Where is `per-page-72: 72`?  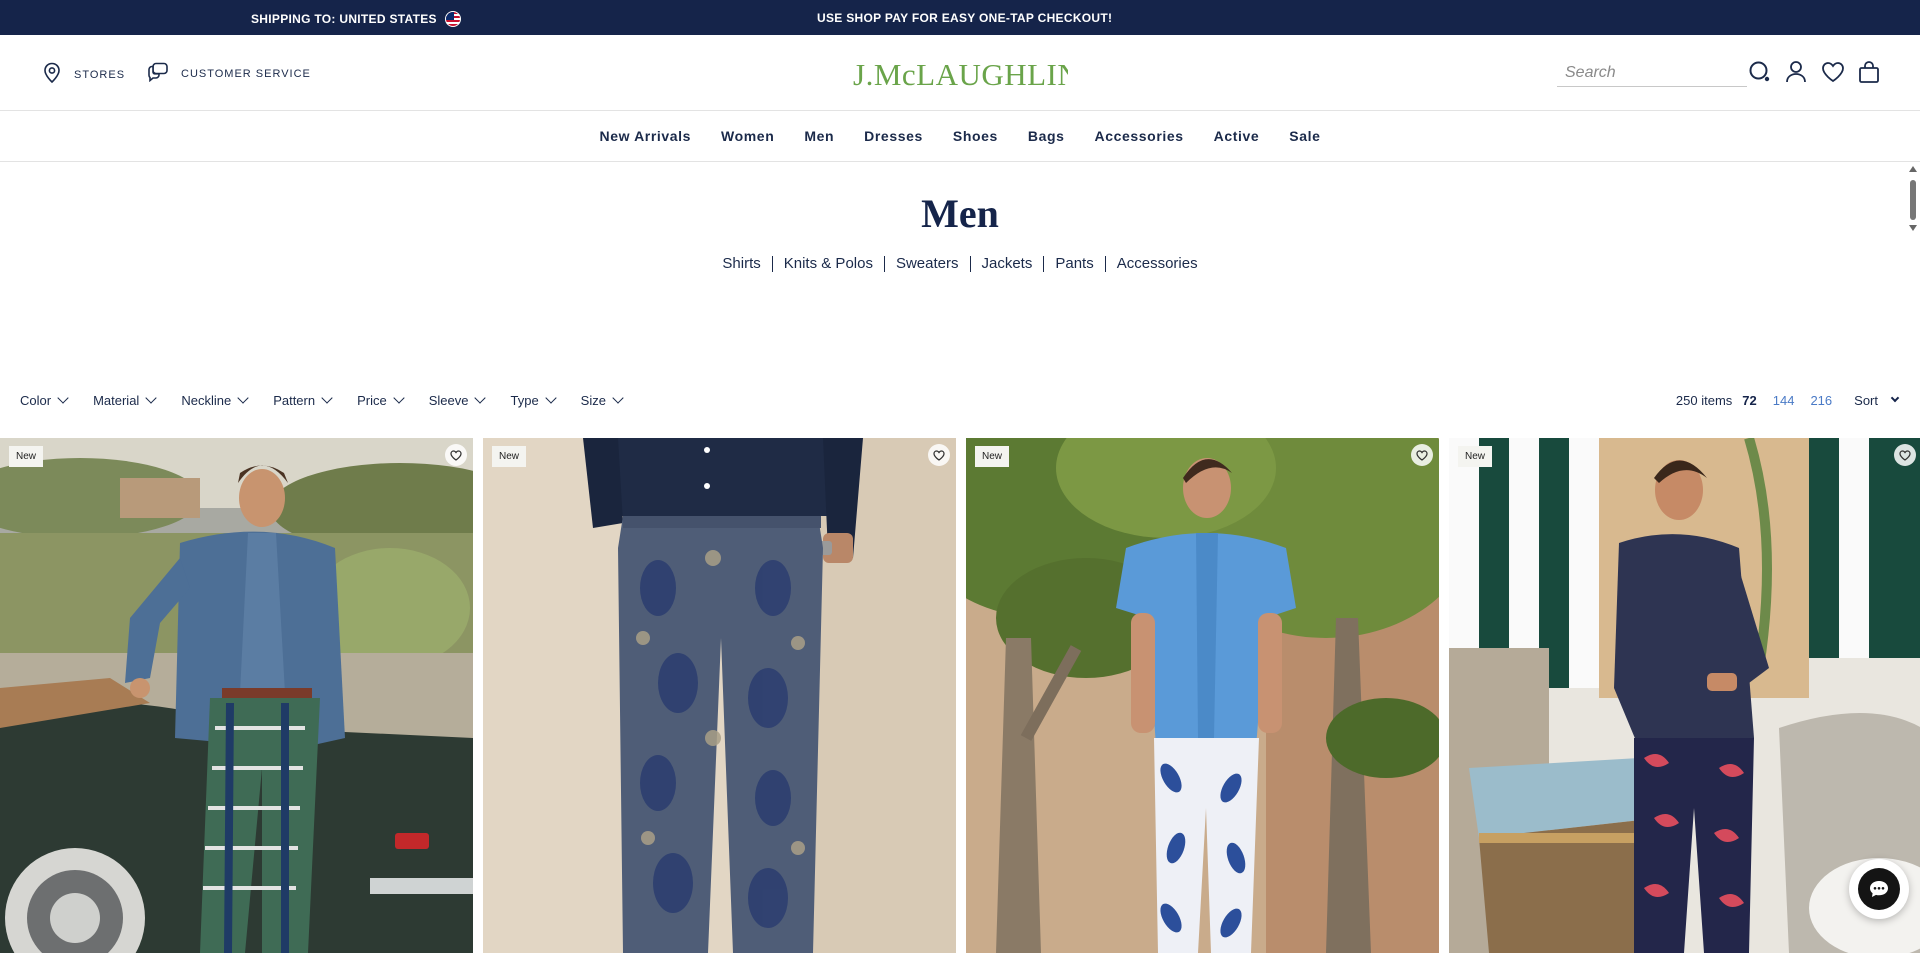 per-page-72: 72 is located at coordinates (1749, 400).